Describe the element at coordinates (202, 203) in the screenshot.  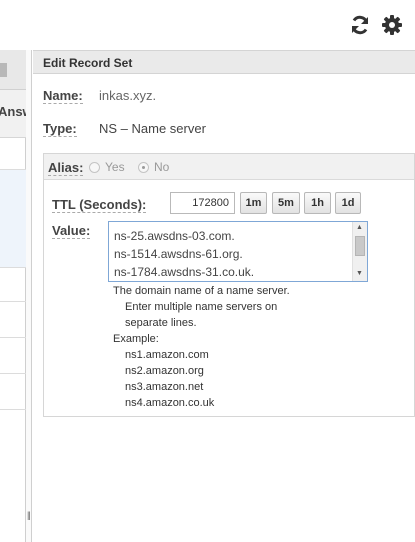
I see `ttl-input: 172800` at that location.